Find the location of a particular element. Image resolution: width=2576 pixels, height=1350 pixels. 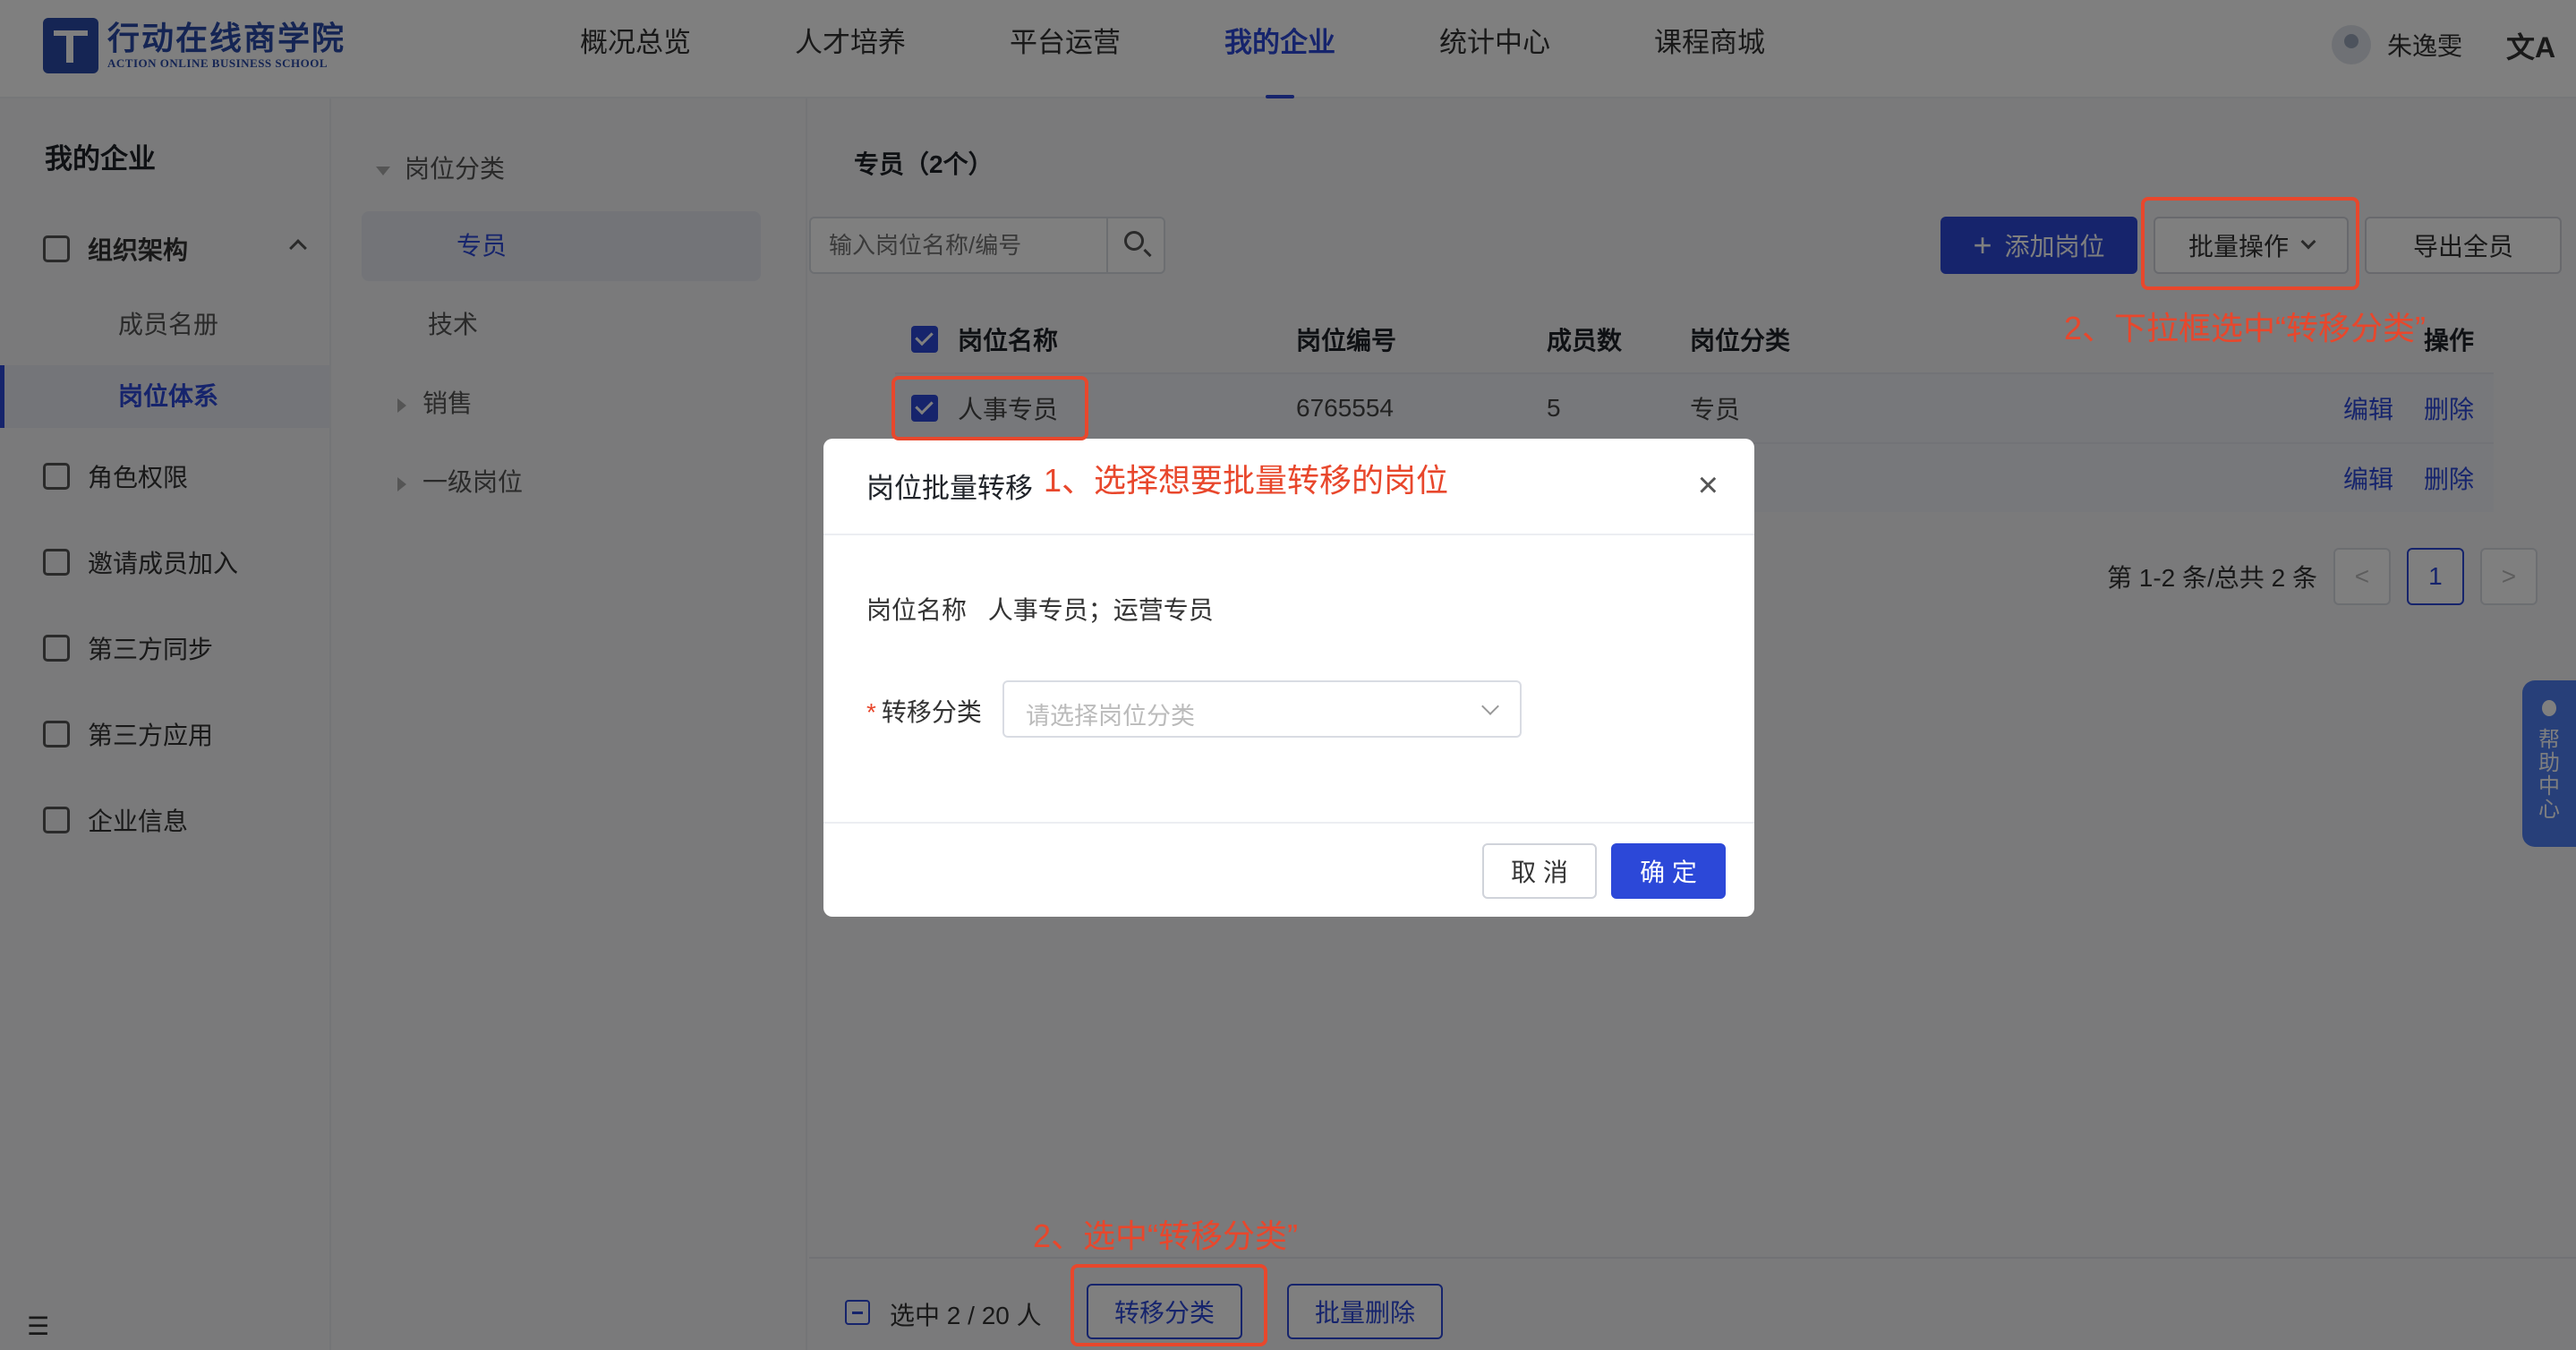

category-label-row: * 转移分类 is located at coordinates (924, 711).